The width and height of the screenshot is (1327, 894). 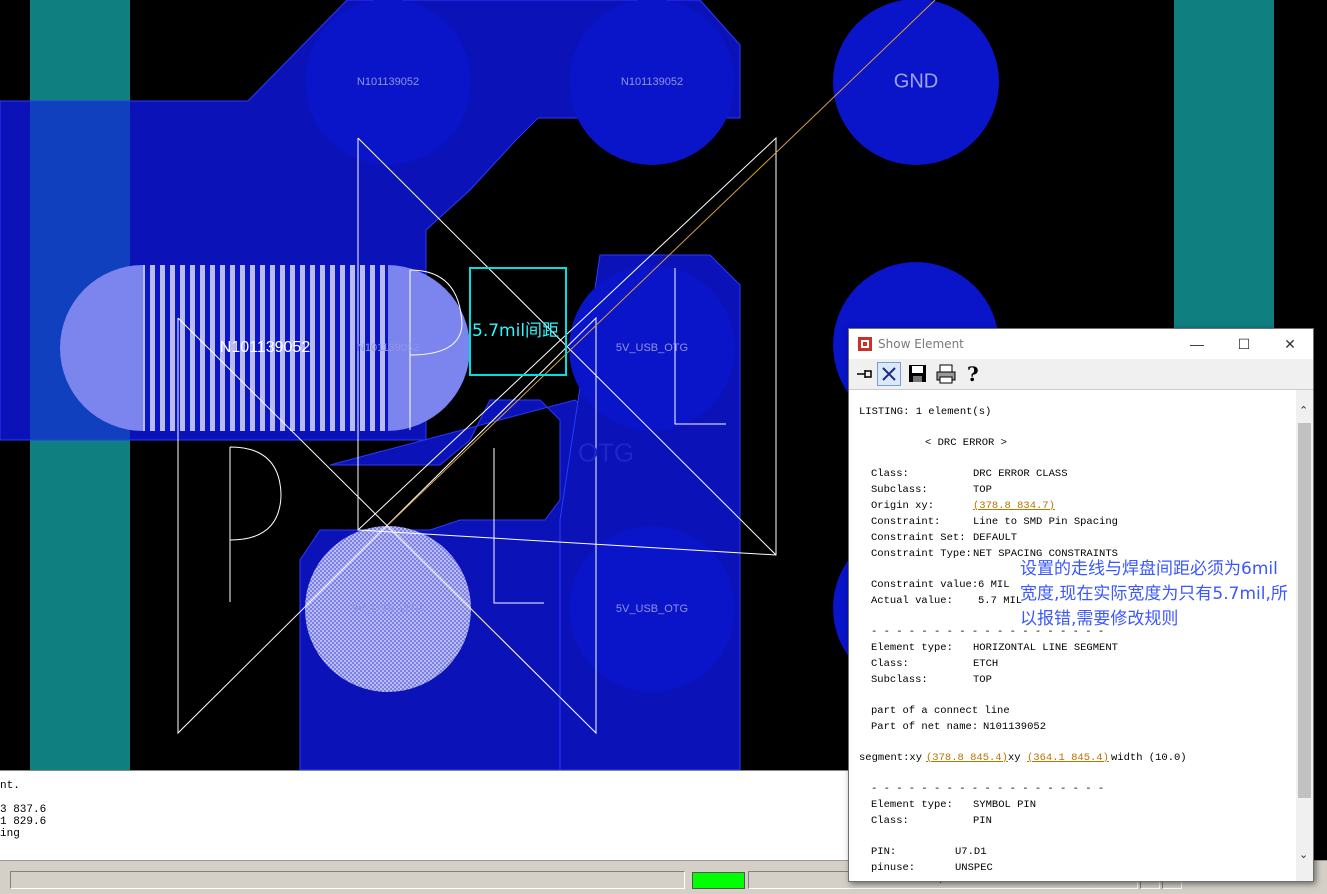 I want to click on segment-width: width (10.0), so click(x=1149, y=758).